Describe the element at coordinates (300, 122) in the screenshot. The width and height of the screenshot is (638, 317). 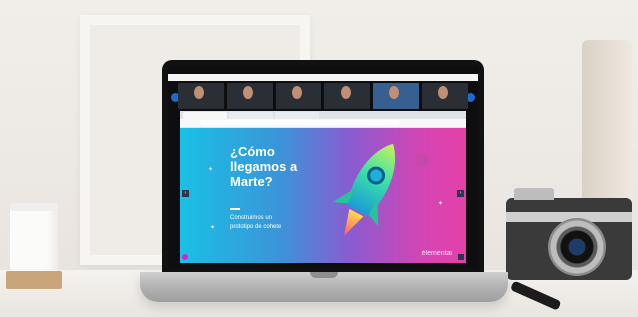
I see `url-field` at that location.